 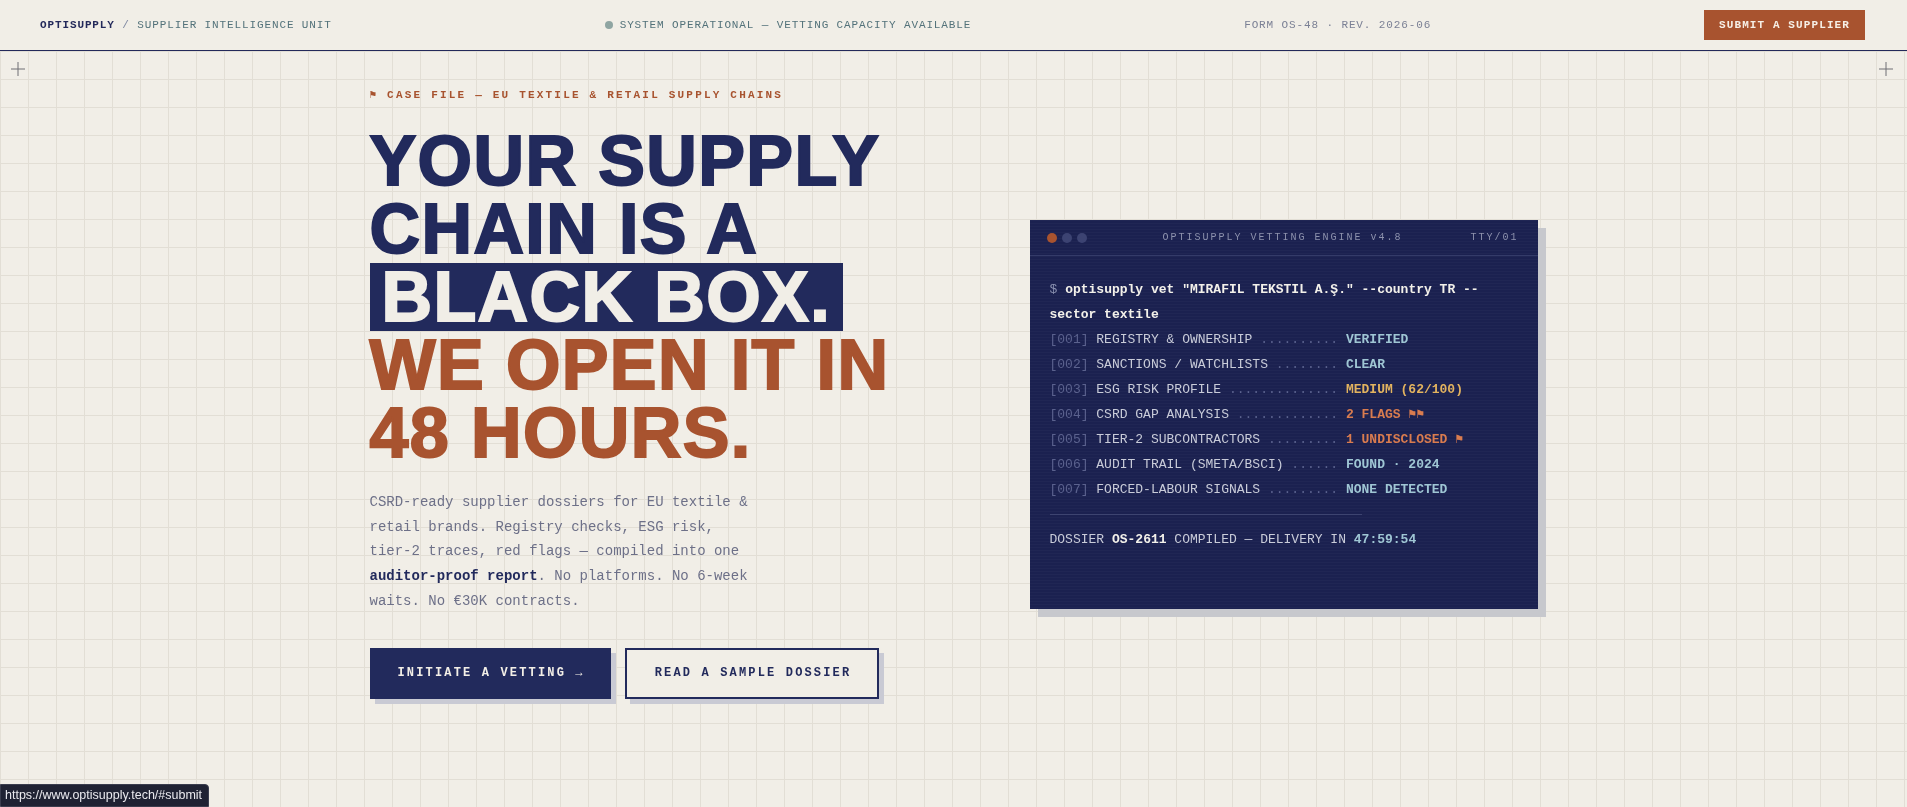 I want to click on check-number: [005], so click(x=1069, y=440).